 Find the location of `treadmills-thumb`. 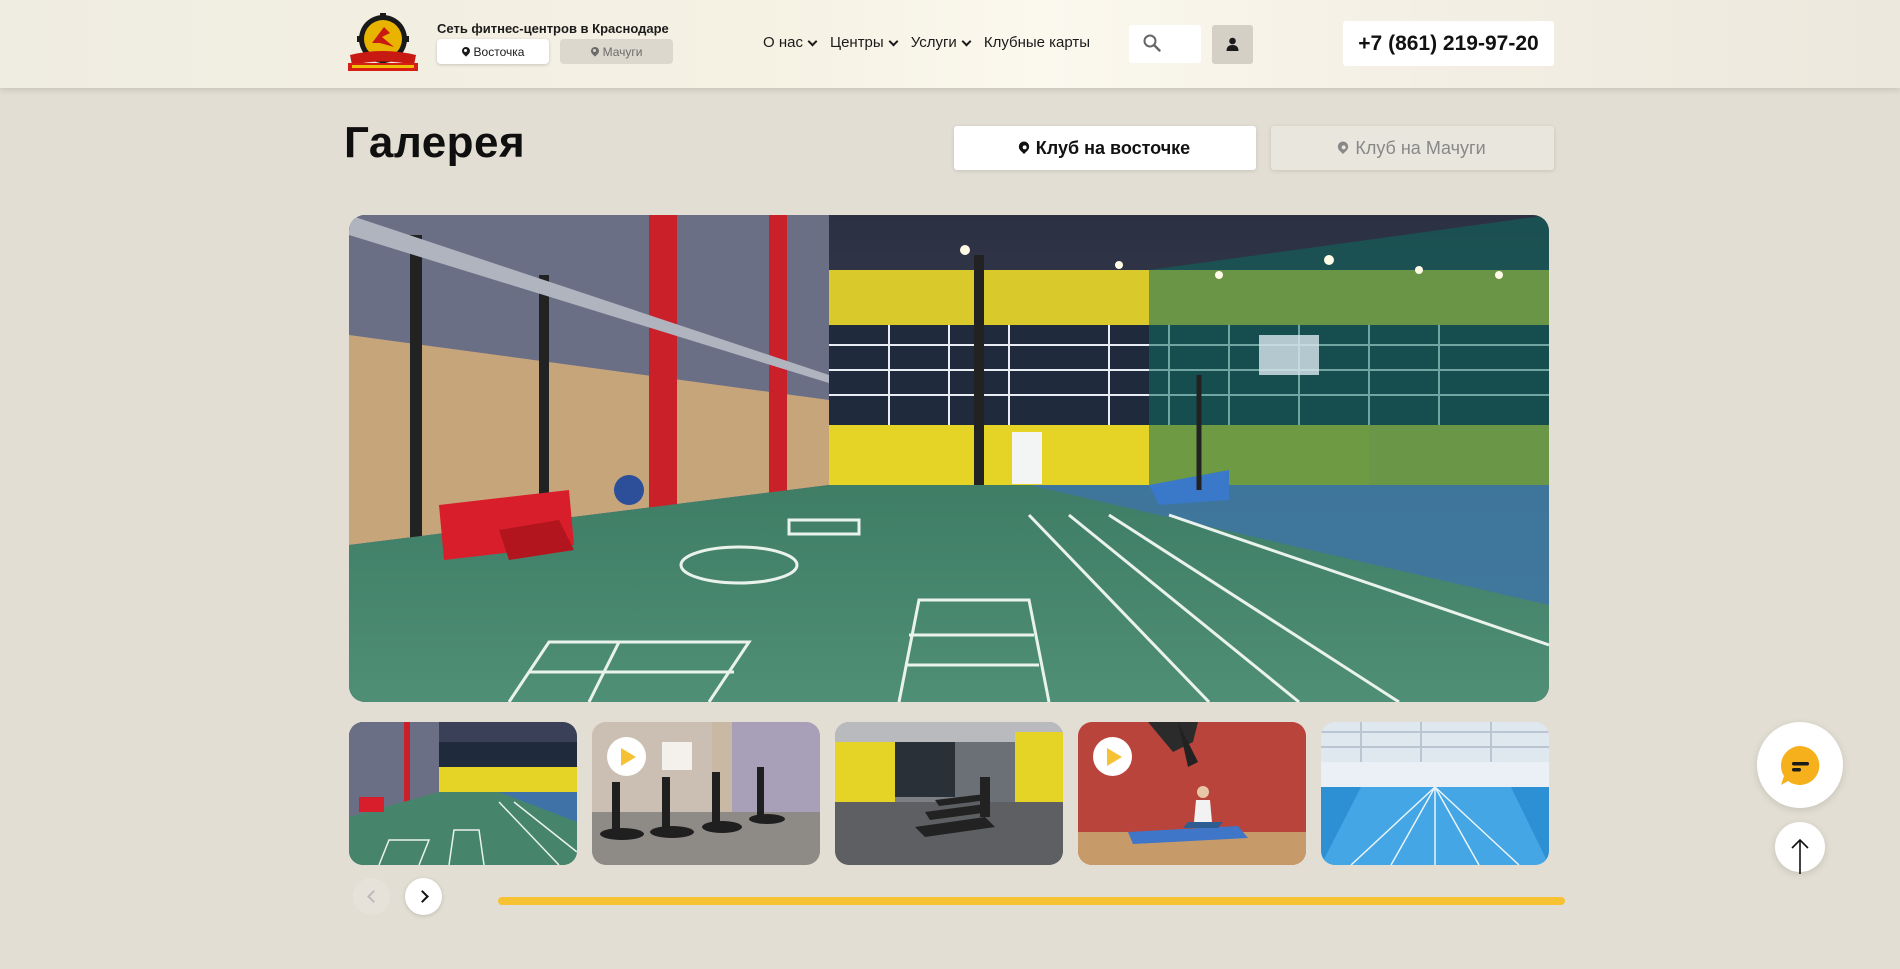

treadmills-thumb is located at coordinates (949, 793).